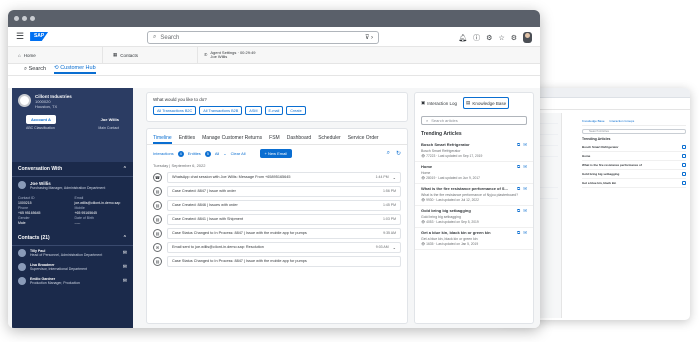  What do you see at coordinates (187, 139) in the screenshot?
I see `tab-entities: Entities` at bounding box center [187, 139].